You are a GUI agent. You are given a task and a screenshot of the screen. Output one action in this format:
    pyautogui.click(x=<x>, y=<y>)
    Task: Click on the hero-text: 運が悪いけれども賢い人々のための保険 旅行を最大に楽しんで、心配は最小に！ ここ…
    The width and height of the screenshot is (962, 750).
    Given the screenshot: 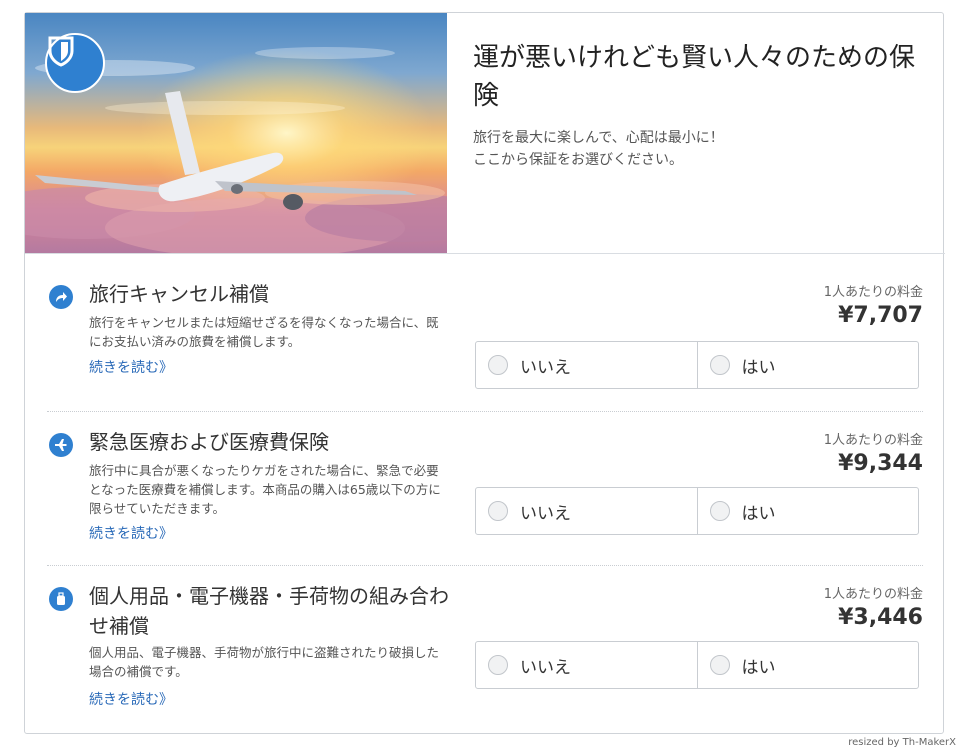 What is the action you would take?
    pyautogui.click(x=698, y=105)
    